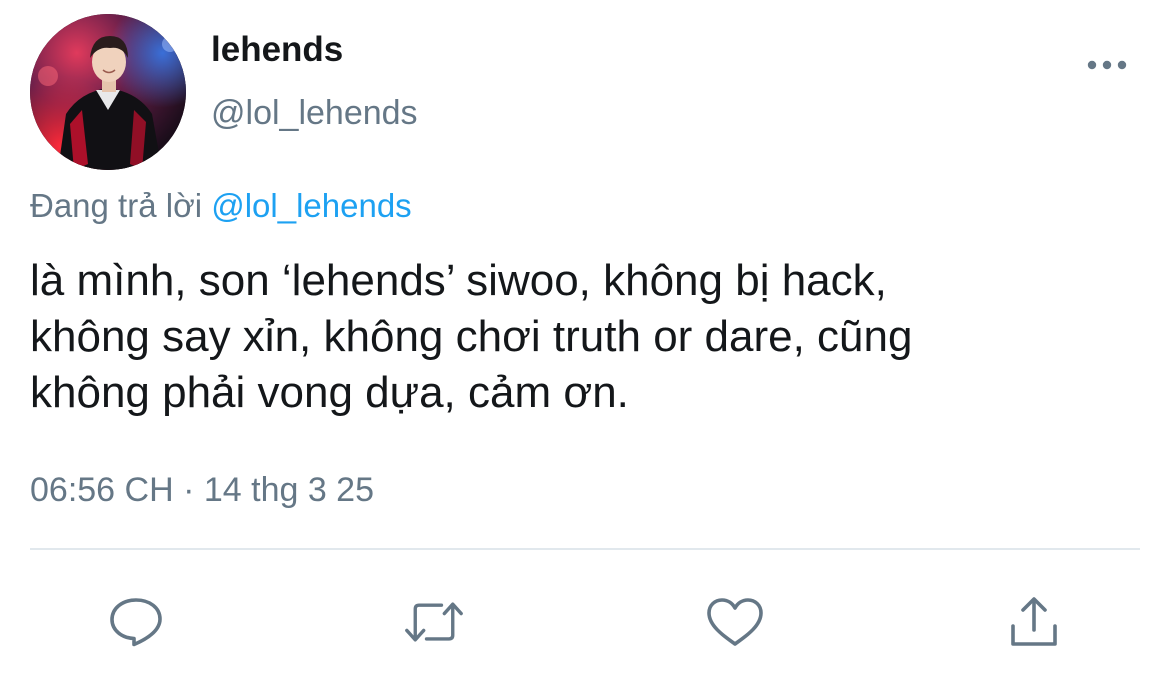 The height and width of the screenshot is (675, 1170). I want to click on retweet-button, so click(434, 622).